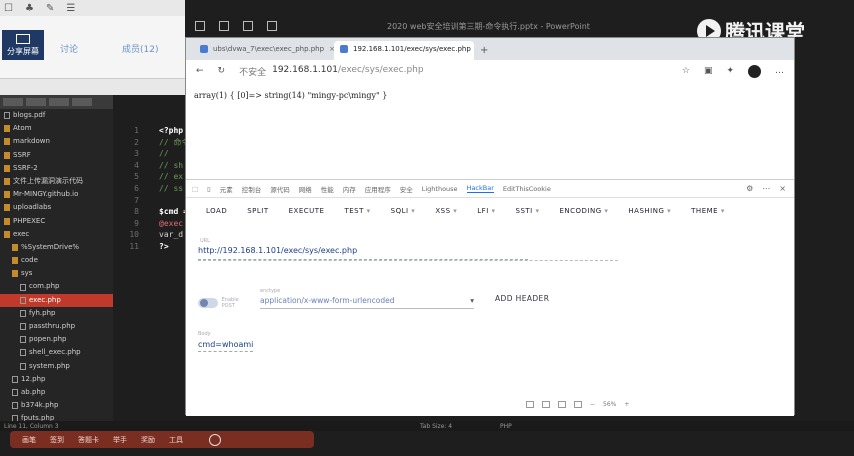 This screenshot has height=456, width=854. I want to click on inspect-icon: ⬚, so click(195, 189).